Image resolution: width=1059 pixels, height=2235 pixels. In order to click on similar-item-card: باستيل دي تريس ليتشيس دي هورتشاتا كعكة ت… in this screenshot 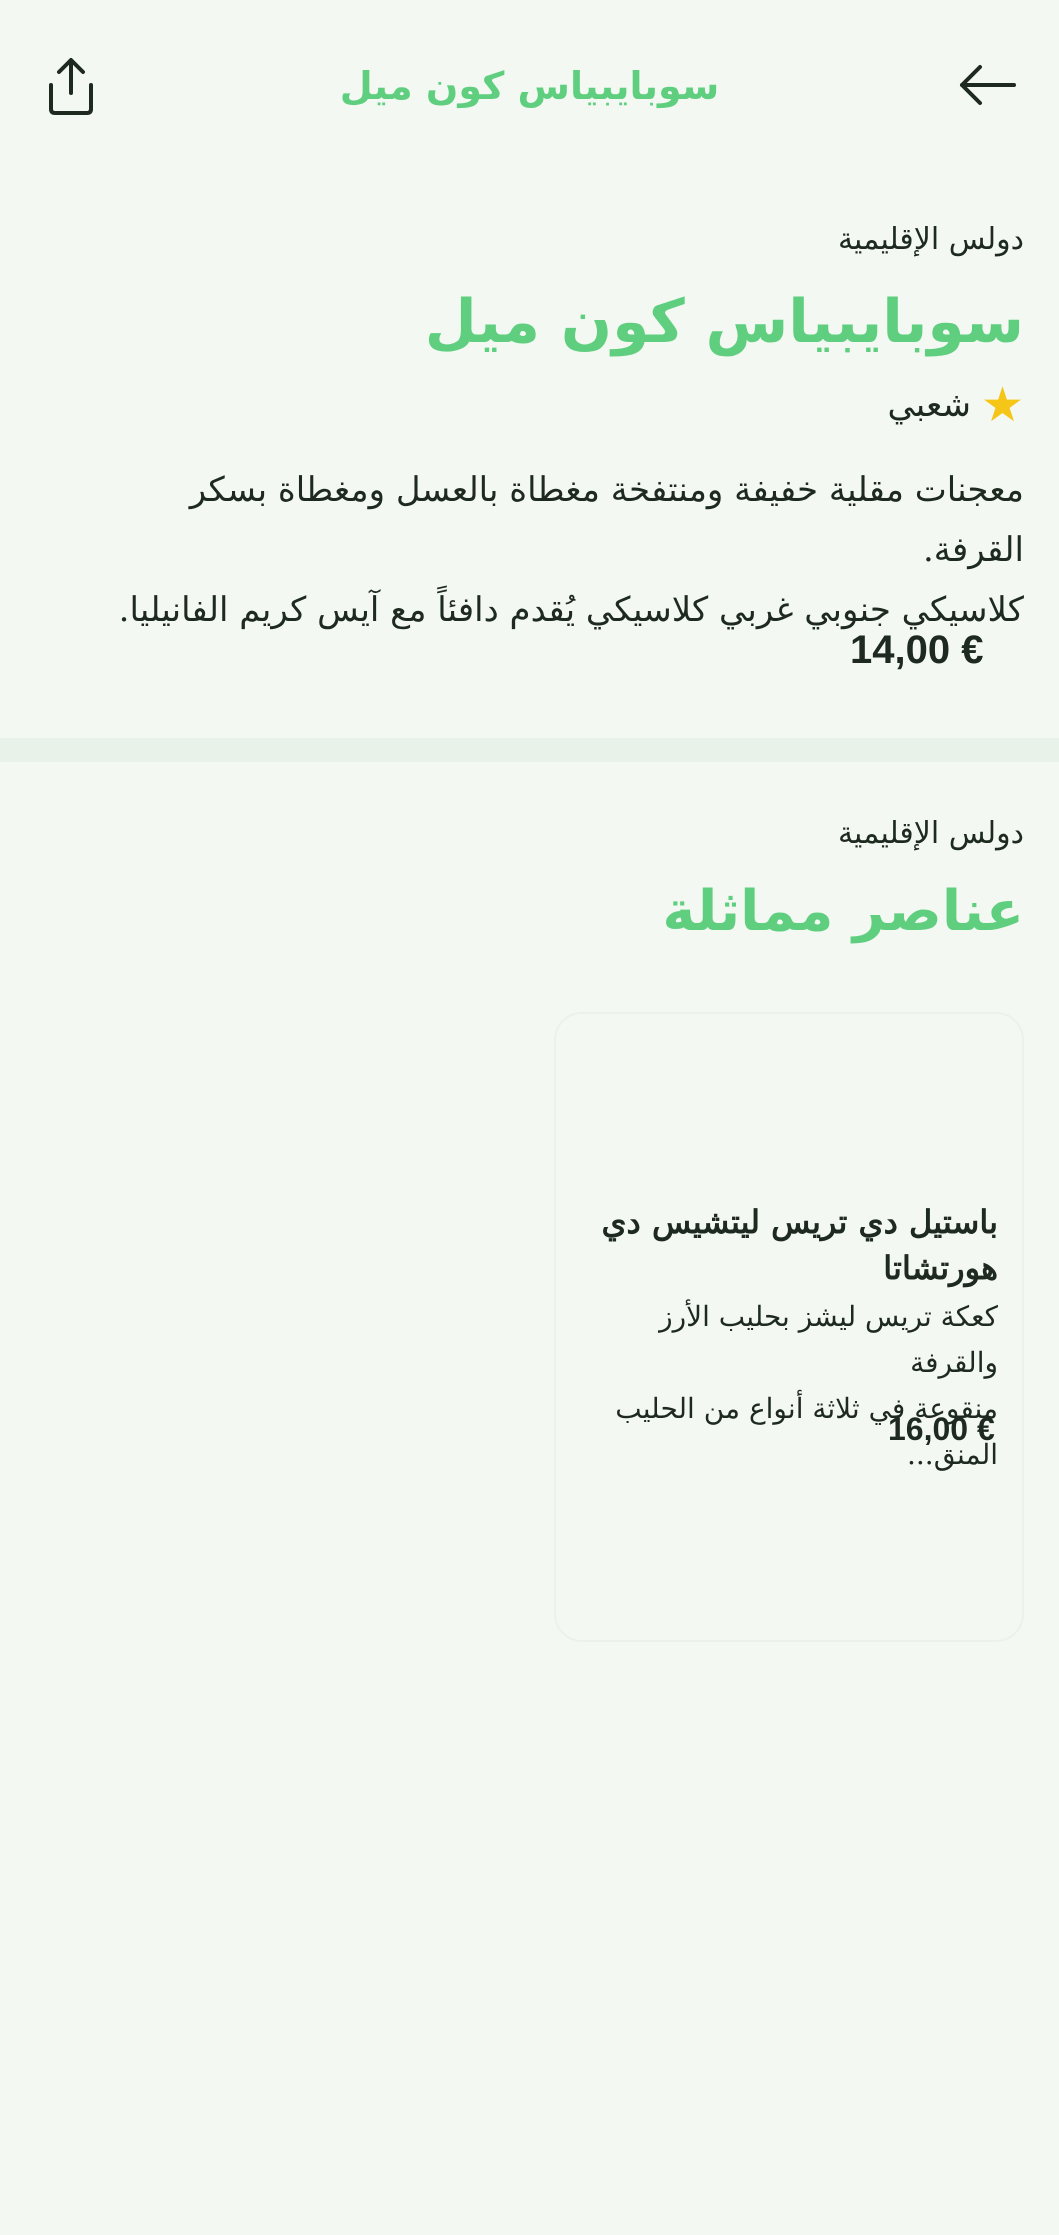, I will do `click(789, 1327)`.